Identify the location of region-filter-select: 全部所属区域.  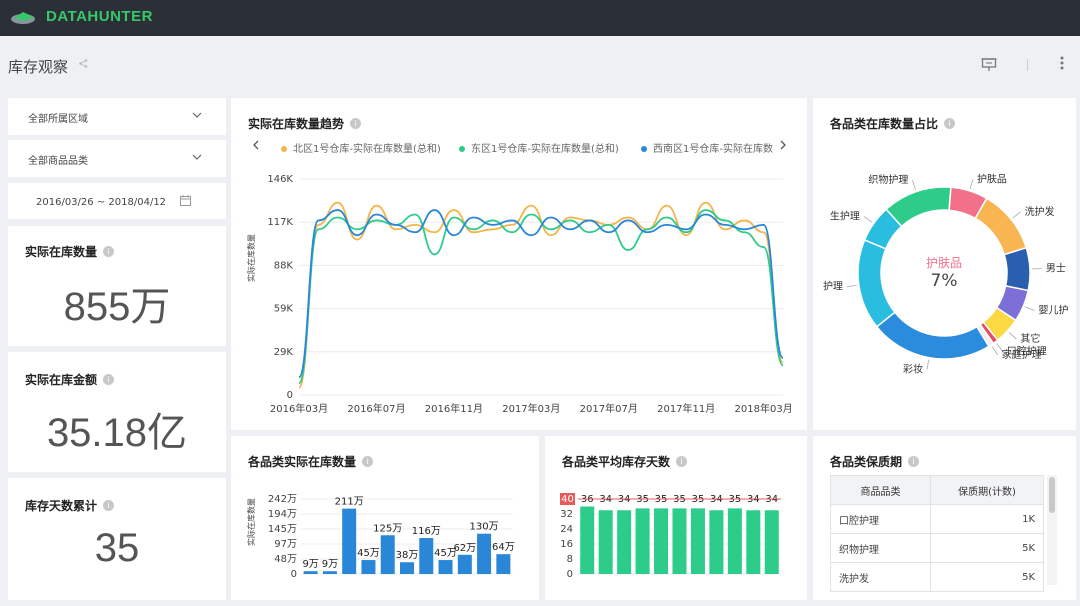
(117, 116).